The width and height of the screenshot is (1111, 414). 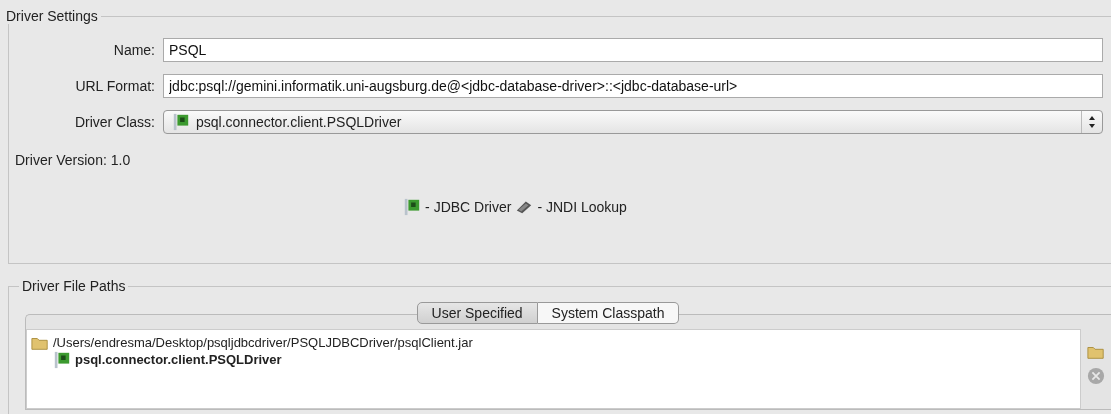 What do you see at coordinates (263, 342) in the screenshot?
I see `file-path: /Users/endresma/Desktop/psqljdbcdriver/PSQLJDBCDriver/psqlClient.jar` at bounding box center [263, 342].